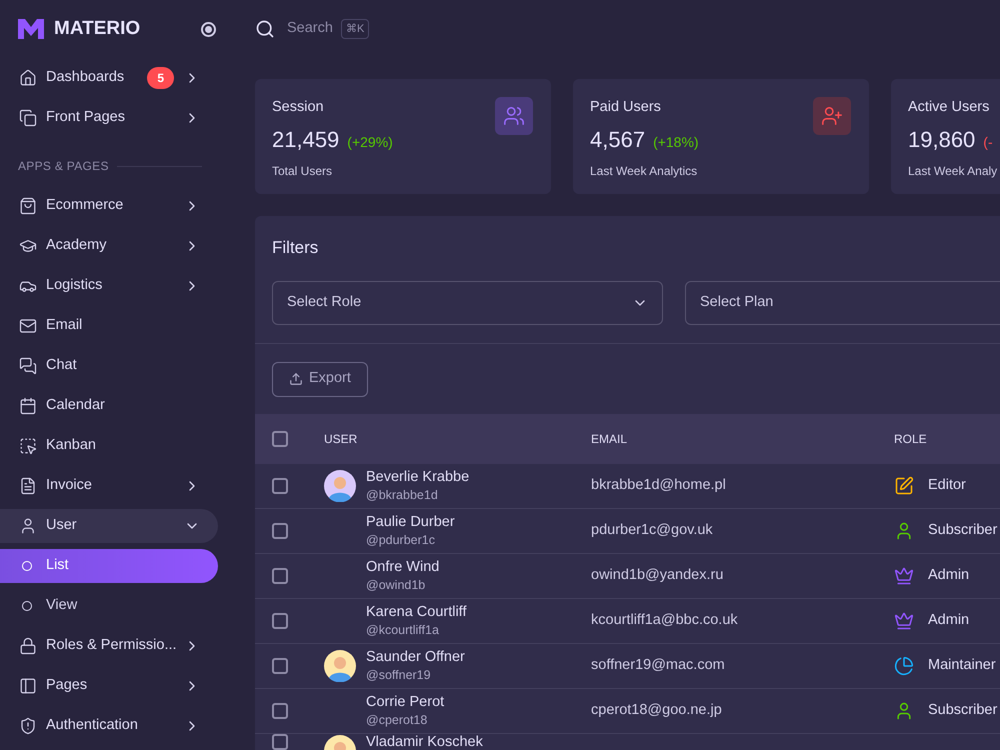 Image resolution: width=1000 pixels, height=750 pixels. I want to click on user-handle: @soffner19, so click(399, 675).